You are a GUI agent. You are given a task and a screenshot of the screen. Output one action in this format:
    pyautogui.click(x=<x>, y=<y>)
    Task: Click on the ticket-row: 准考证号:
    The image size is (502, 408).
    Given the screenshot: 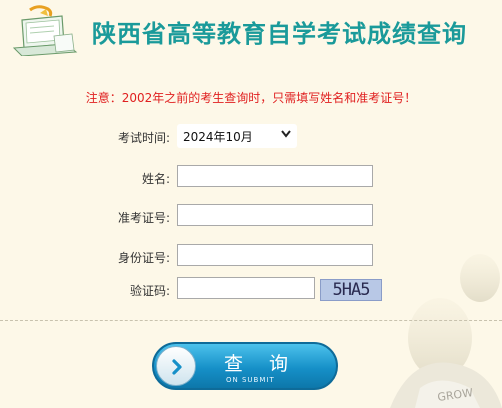 What is the action you would take?
    pyautogui.click(x=251, y=217)
    